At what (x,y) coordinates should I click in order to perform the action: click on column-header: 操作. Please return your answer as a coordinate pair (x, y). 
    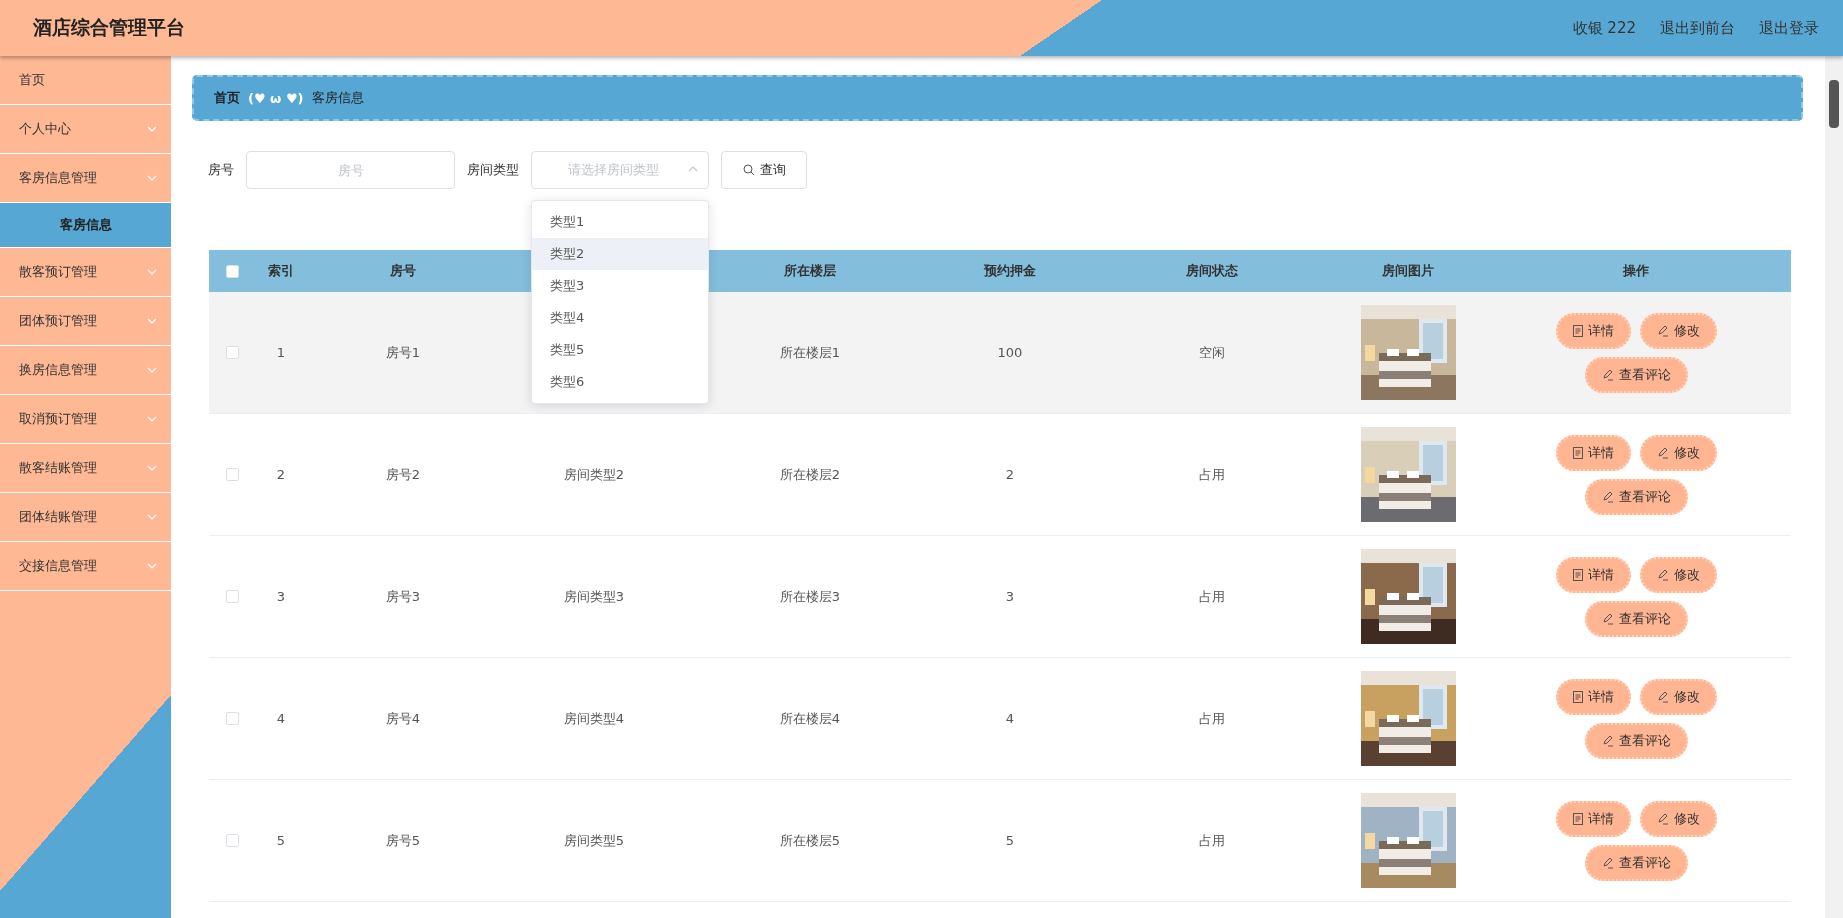
    Looking at the image, I should click on (1636, 271).